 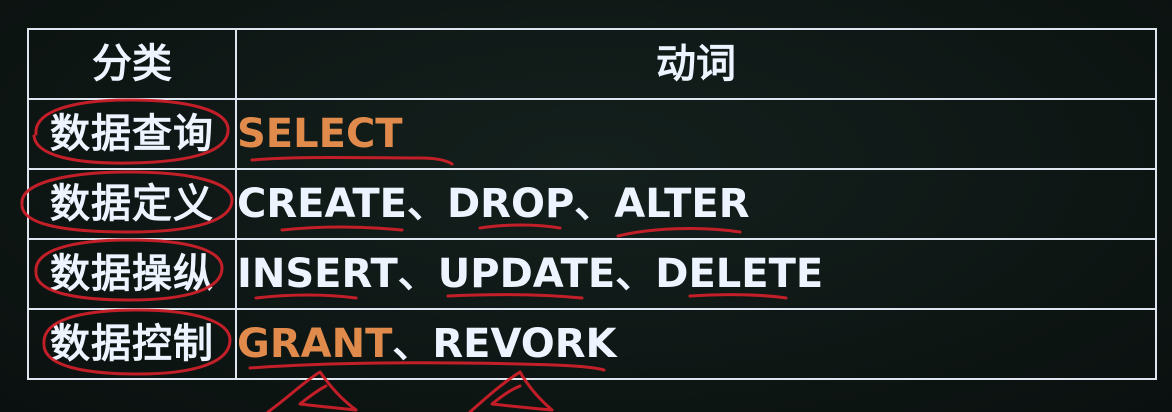 I want to click on header-category: 分类, so click(x=132, y=64).